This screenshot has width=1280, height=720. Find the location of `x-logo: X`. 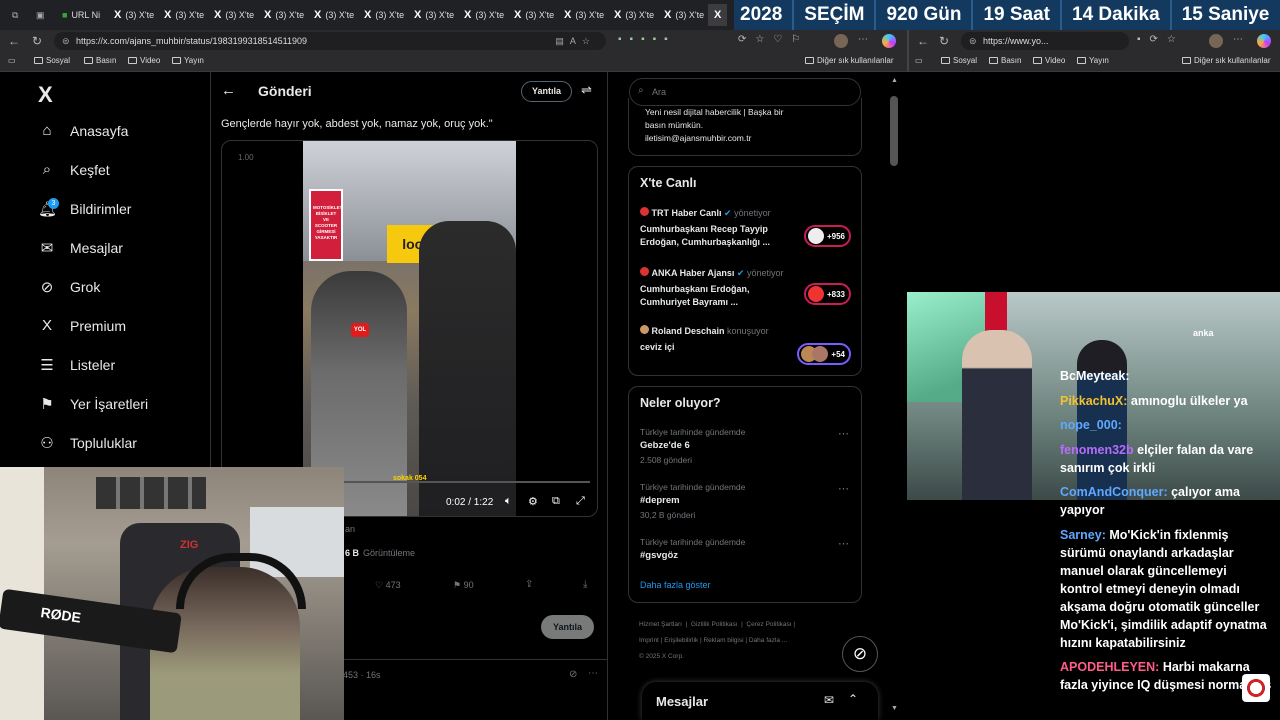

x-logo: X is located at coordinates (45, 95).